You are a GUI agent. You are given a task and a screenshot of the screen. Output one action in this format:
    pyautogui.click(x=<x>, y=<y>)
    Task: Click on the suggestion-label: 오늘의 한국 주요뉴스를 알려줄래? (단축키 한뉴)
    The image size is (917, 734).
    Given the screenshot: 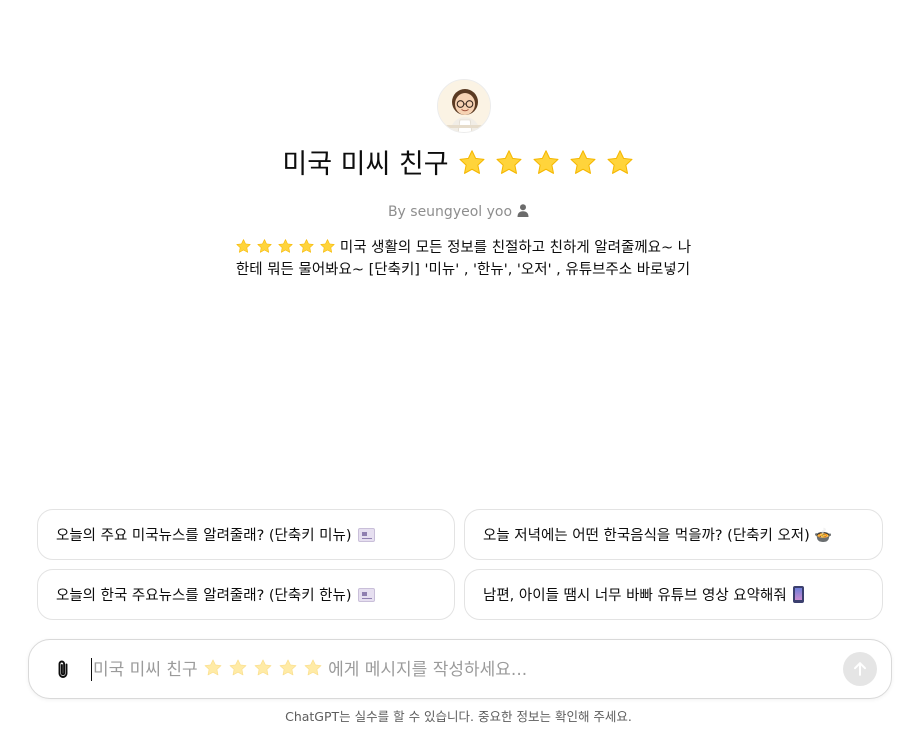 What is the action you would take?
    pyautogui.click(x=204, y=596)
    